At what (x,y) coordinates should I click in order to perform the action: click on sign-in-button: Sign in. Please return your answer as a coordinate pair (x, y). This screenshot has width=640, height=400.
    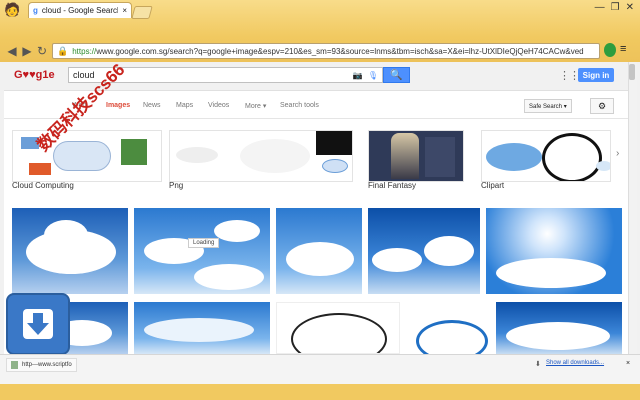
    Looking at the image, I should click on (596, 75).